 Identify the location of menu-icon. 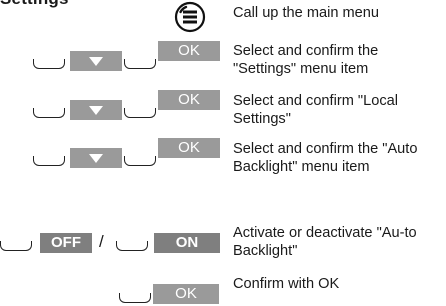
(190, 17).